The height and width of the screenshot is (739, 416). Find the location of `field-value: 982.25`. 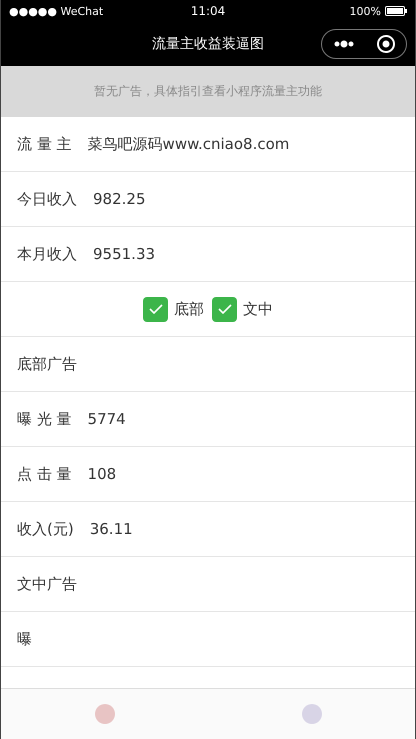

field-value: 982.25 is located at coordinates (119, 199).